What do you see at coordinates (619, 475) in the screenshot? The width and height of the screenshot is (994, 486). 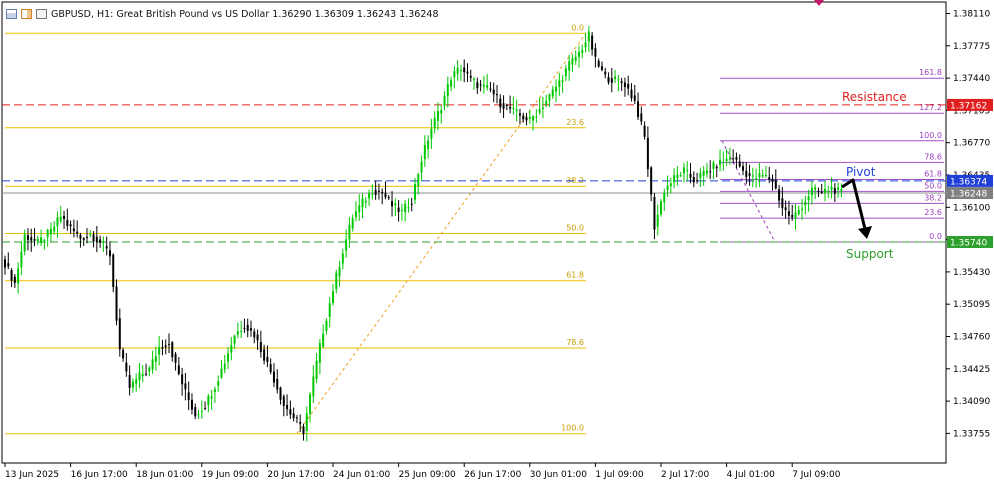 I see `x-tick-label: 1 Jul 09:00` at bounding box center [619, 475].